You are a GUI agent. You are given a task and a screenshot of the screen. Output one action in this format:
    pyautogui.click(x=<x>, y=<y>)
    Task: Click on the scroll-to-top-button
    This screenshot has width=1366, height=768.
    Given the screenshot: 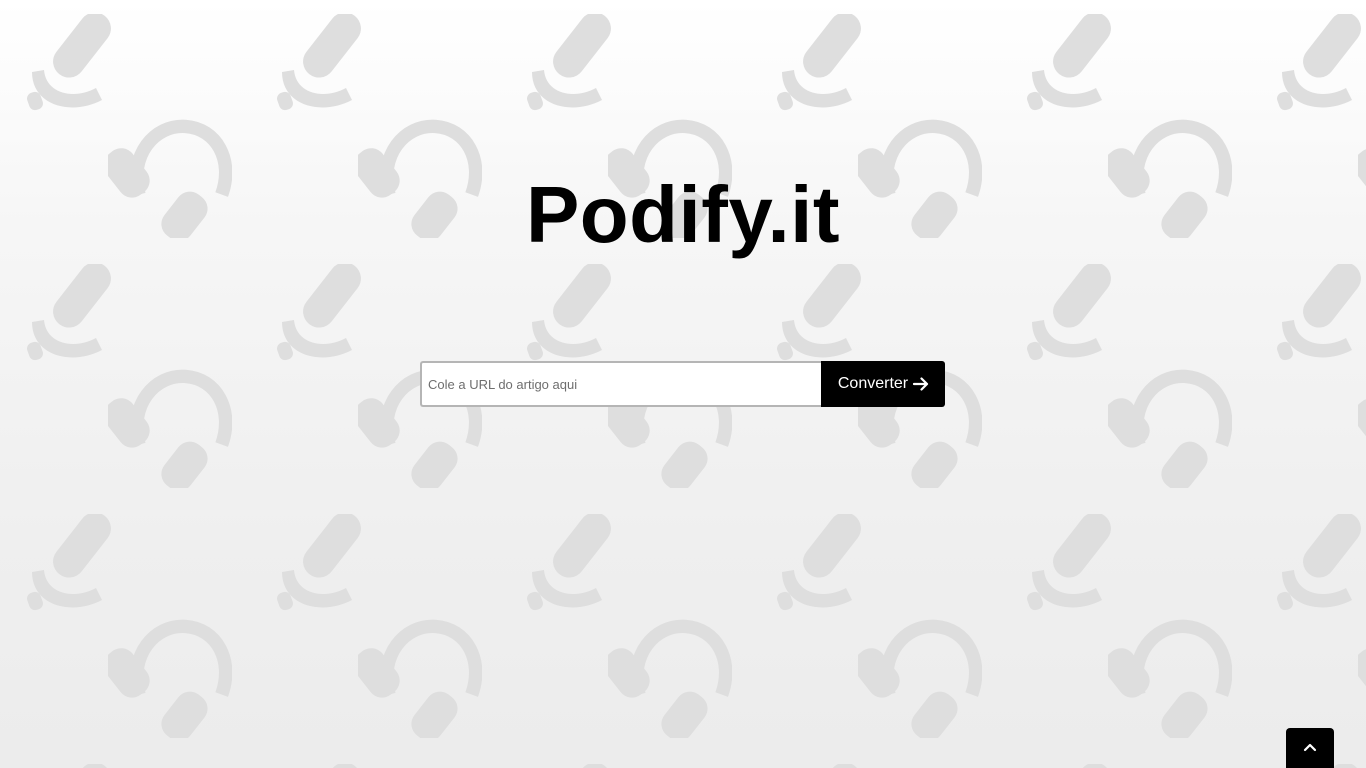 What is the action you would take?
    pyautogui.click(x=1310, y=748)
    